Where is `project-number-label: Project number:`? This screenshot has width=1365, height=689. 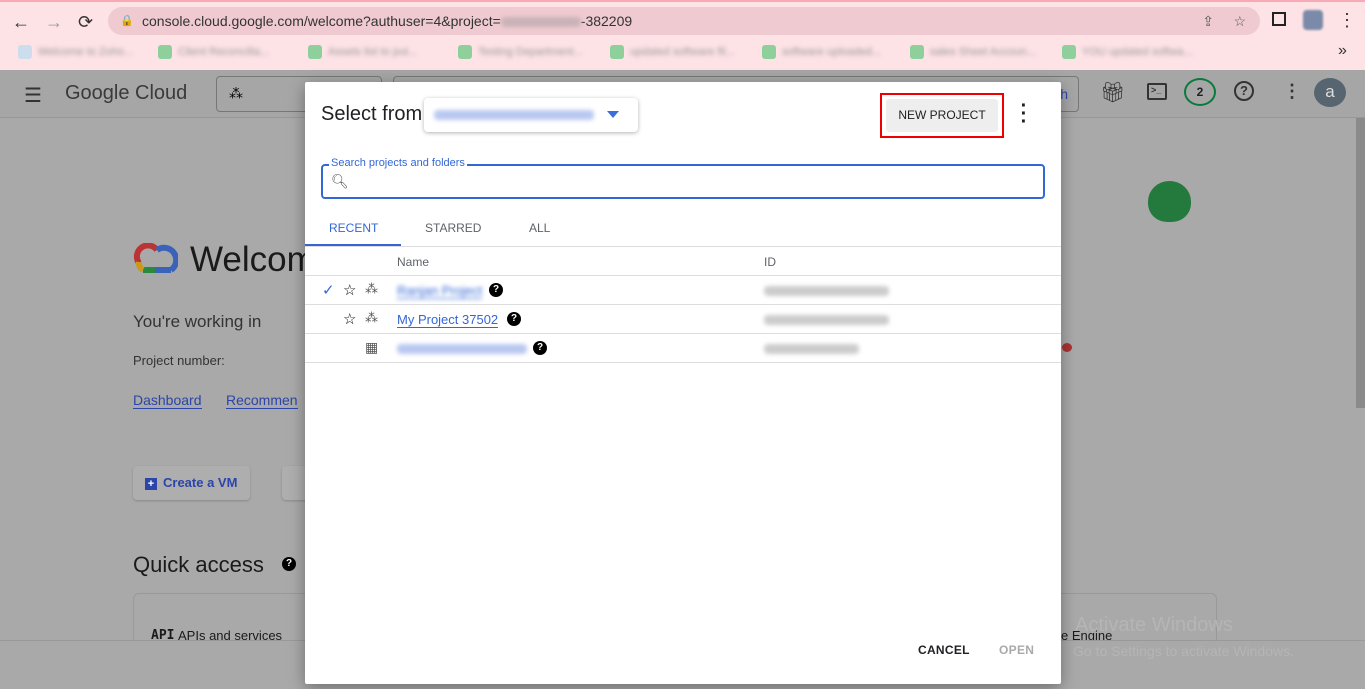 project-number-label: Project number: is located at coordinates (179, 360).